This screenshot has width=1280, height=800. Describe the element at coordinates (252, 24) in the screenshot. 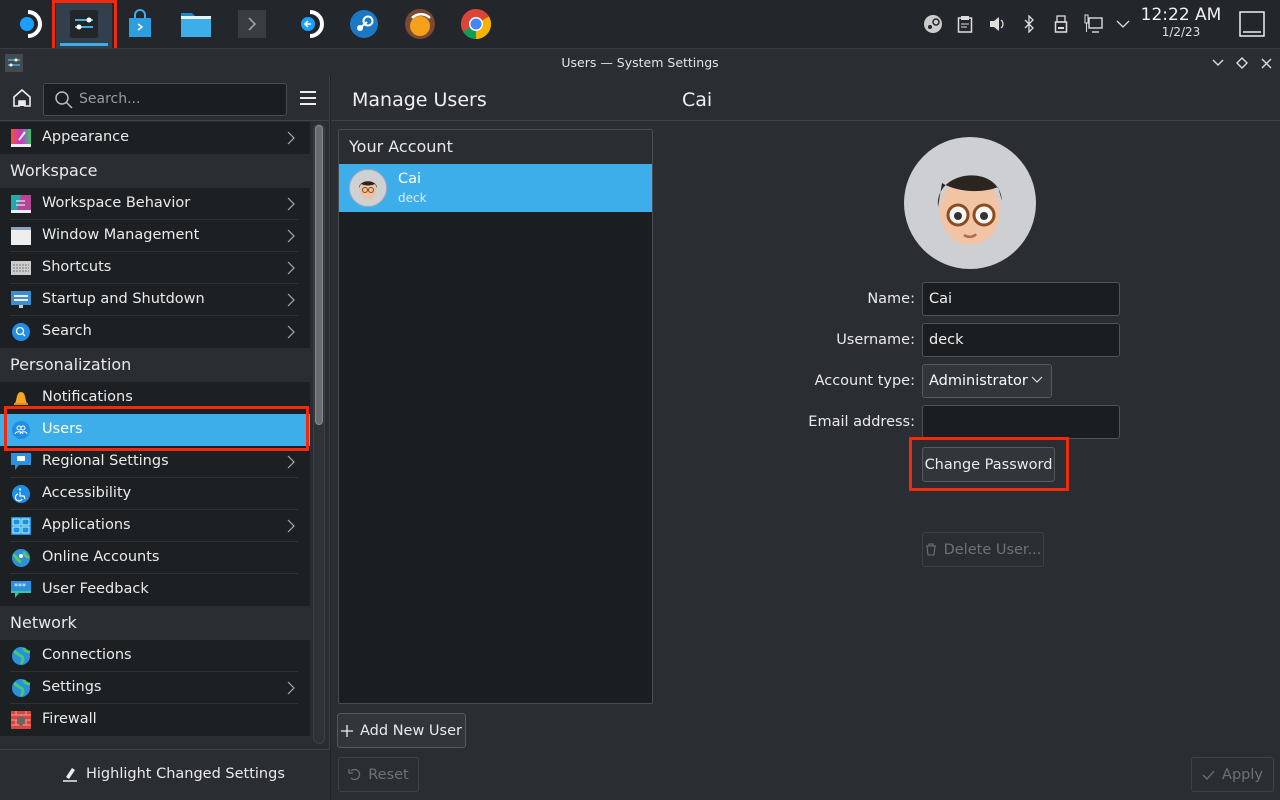

I see `taskbar-app-konsole` at that location.